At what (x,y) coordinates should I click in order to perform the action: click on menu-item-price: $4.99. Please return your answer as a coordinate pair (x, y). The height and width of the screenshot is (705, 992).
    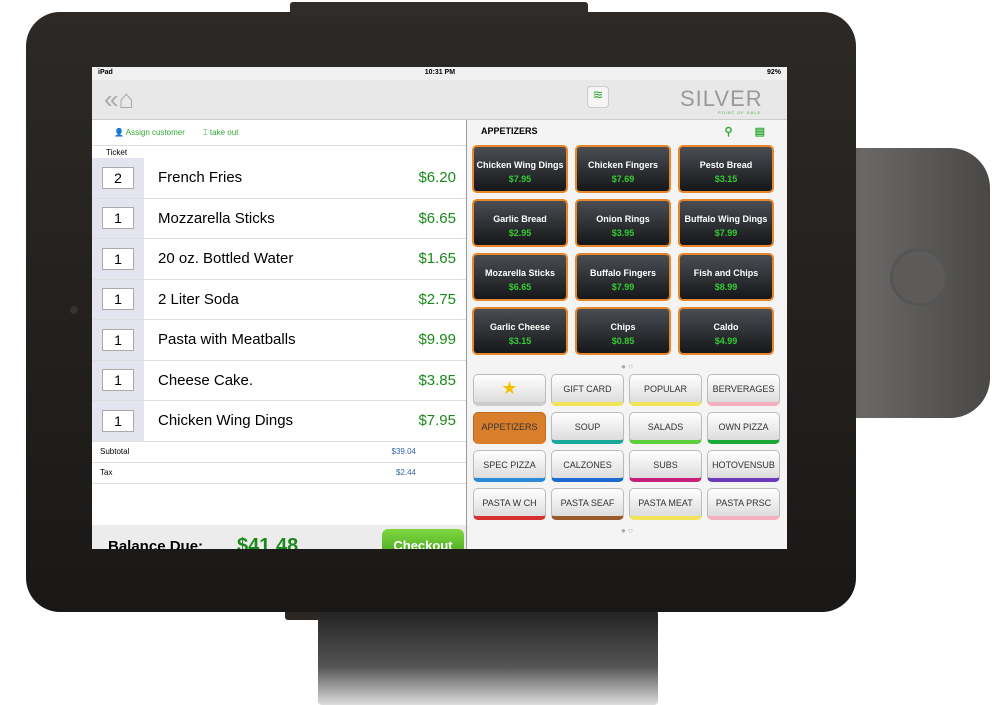
    Looking at the image, I should click on (726, 340).